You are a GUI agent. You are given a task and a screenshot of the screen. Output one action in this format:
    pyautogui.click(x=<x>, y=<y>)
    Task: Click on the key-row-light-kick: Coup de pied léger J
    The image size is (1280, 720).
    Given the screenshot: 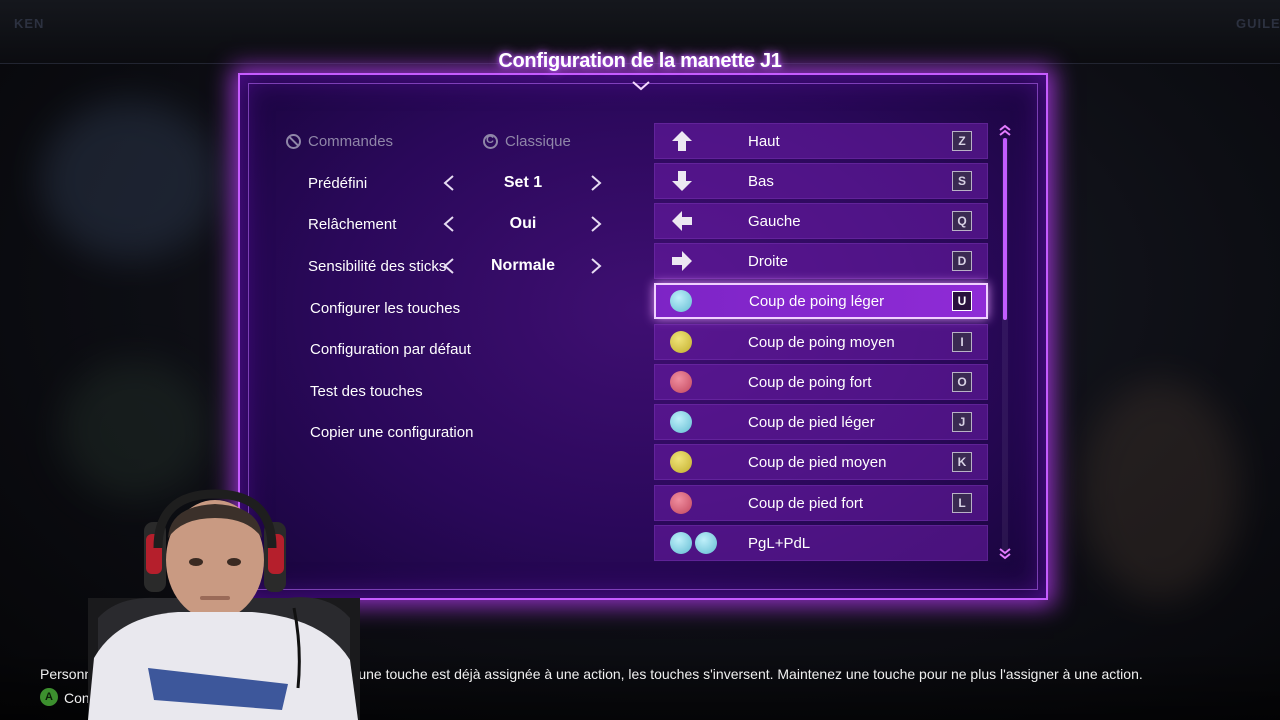 What is the action you would take?
    pyautogui.click(x=821, y=422)
    